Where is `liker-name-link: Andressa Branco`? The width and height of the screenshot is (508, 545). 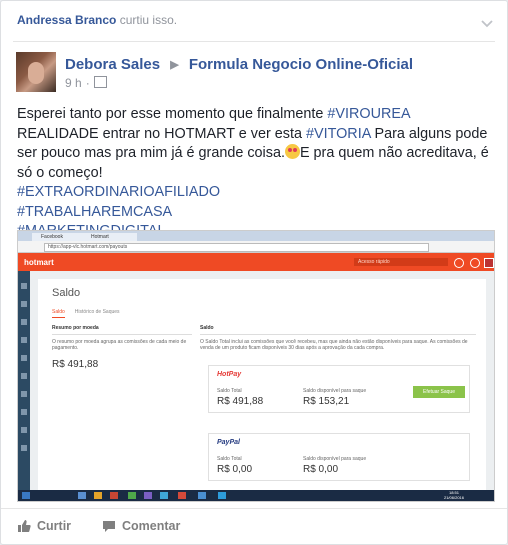
liker-name-link: Andressa Branco is located at coordinates (66, 20).